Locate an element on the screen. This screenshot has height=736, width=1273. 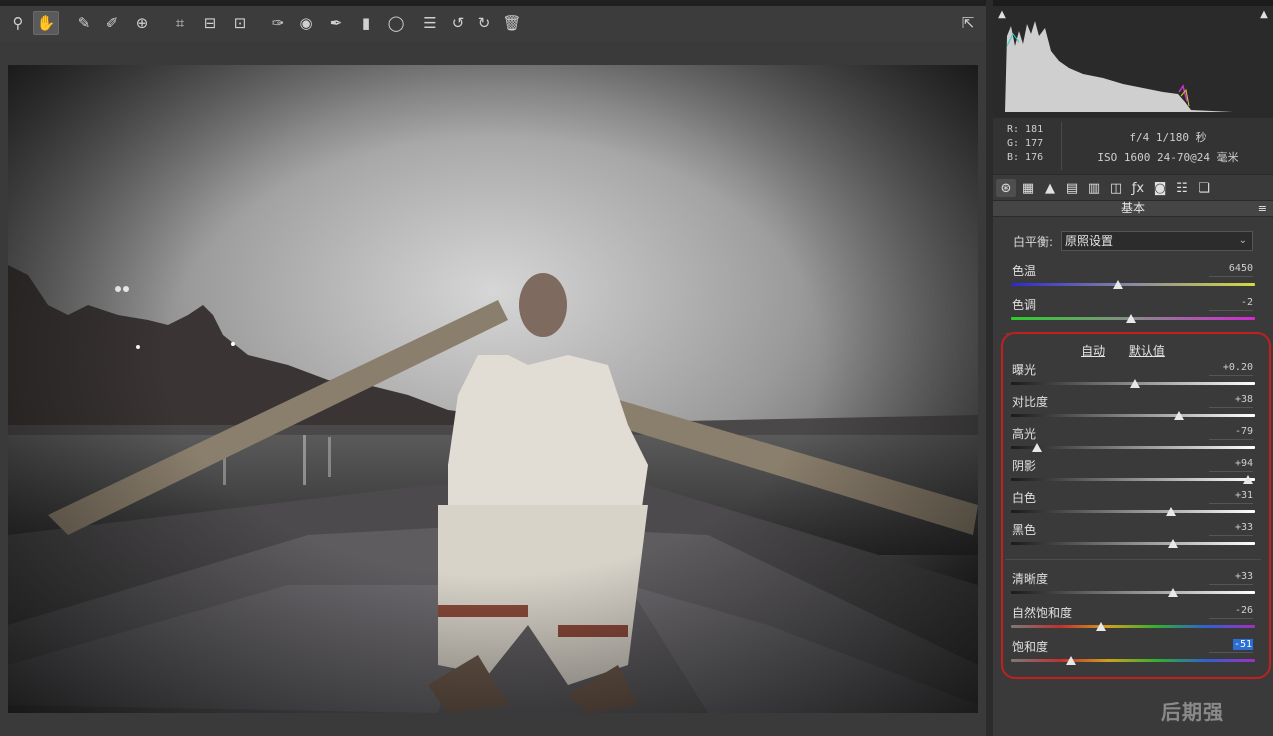
crop-tool: ⌗ is located at coordinates (180, 23).